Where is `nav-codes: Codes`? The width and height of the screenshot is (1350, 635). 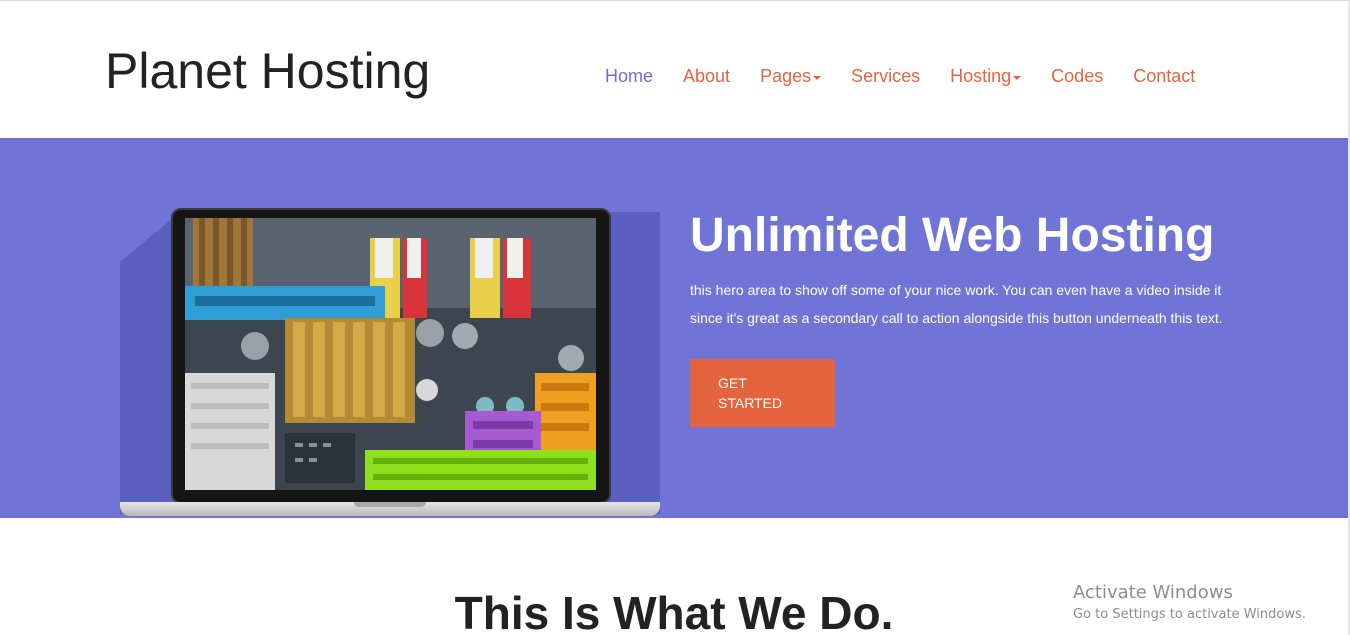 nav-codes: Codes is located at coordinates (1077, 76).